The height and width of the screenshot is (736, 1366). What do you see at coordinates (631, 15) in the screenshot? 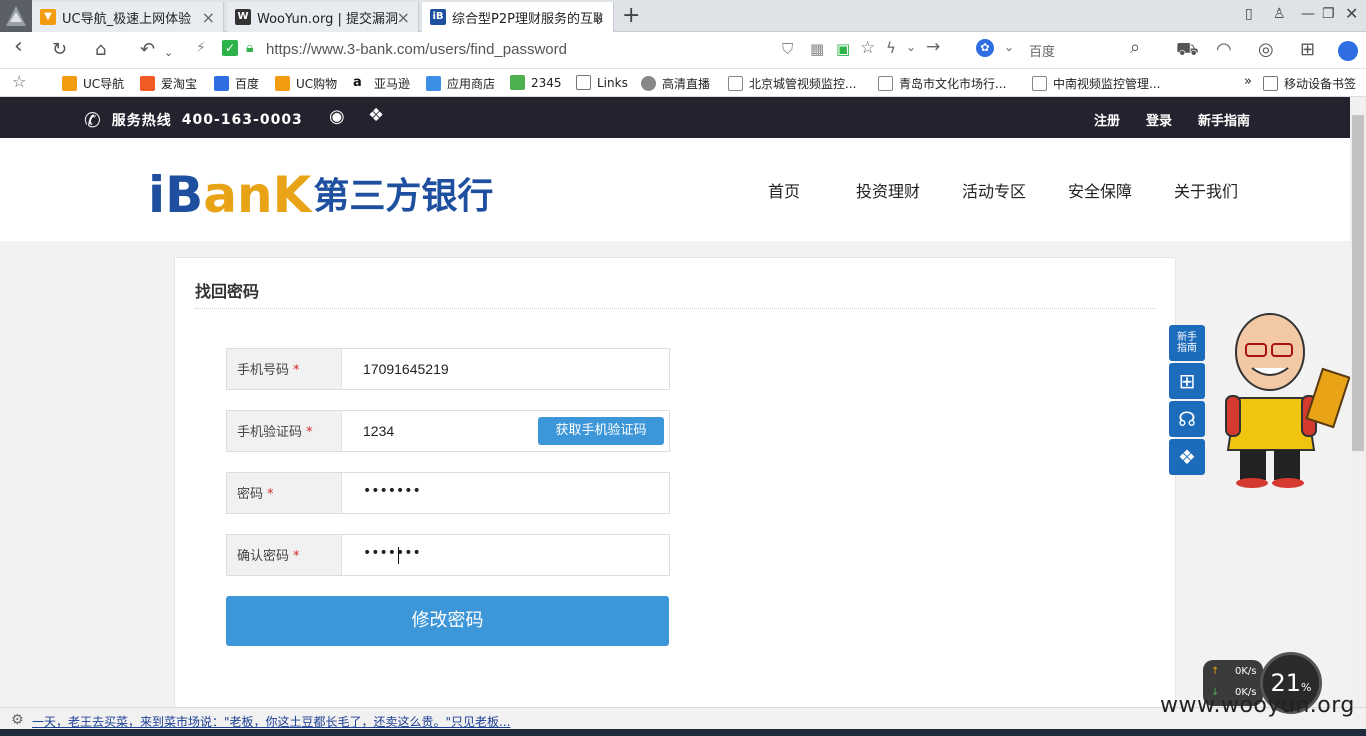
I see `new-tab-icon: +` at bounding box center [631, 15].